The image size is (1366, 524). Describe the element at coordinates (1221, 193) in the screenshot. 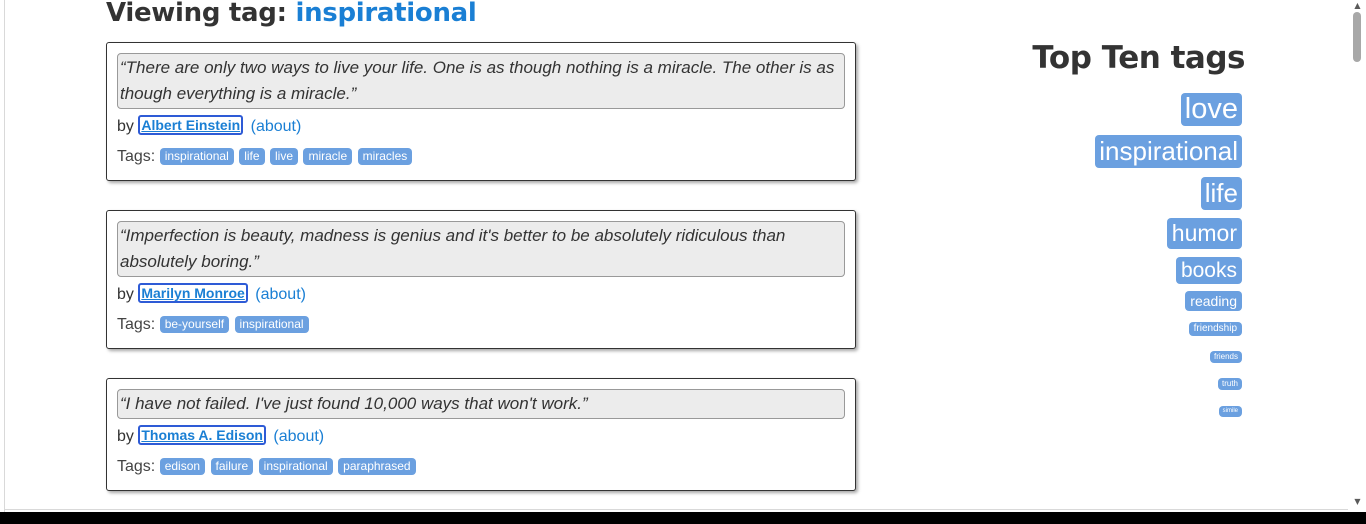

I see `top-tag-life: life` at that location.